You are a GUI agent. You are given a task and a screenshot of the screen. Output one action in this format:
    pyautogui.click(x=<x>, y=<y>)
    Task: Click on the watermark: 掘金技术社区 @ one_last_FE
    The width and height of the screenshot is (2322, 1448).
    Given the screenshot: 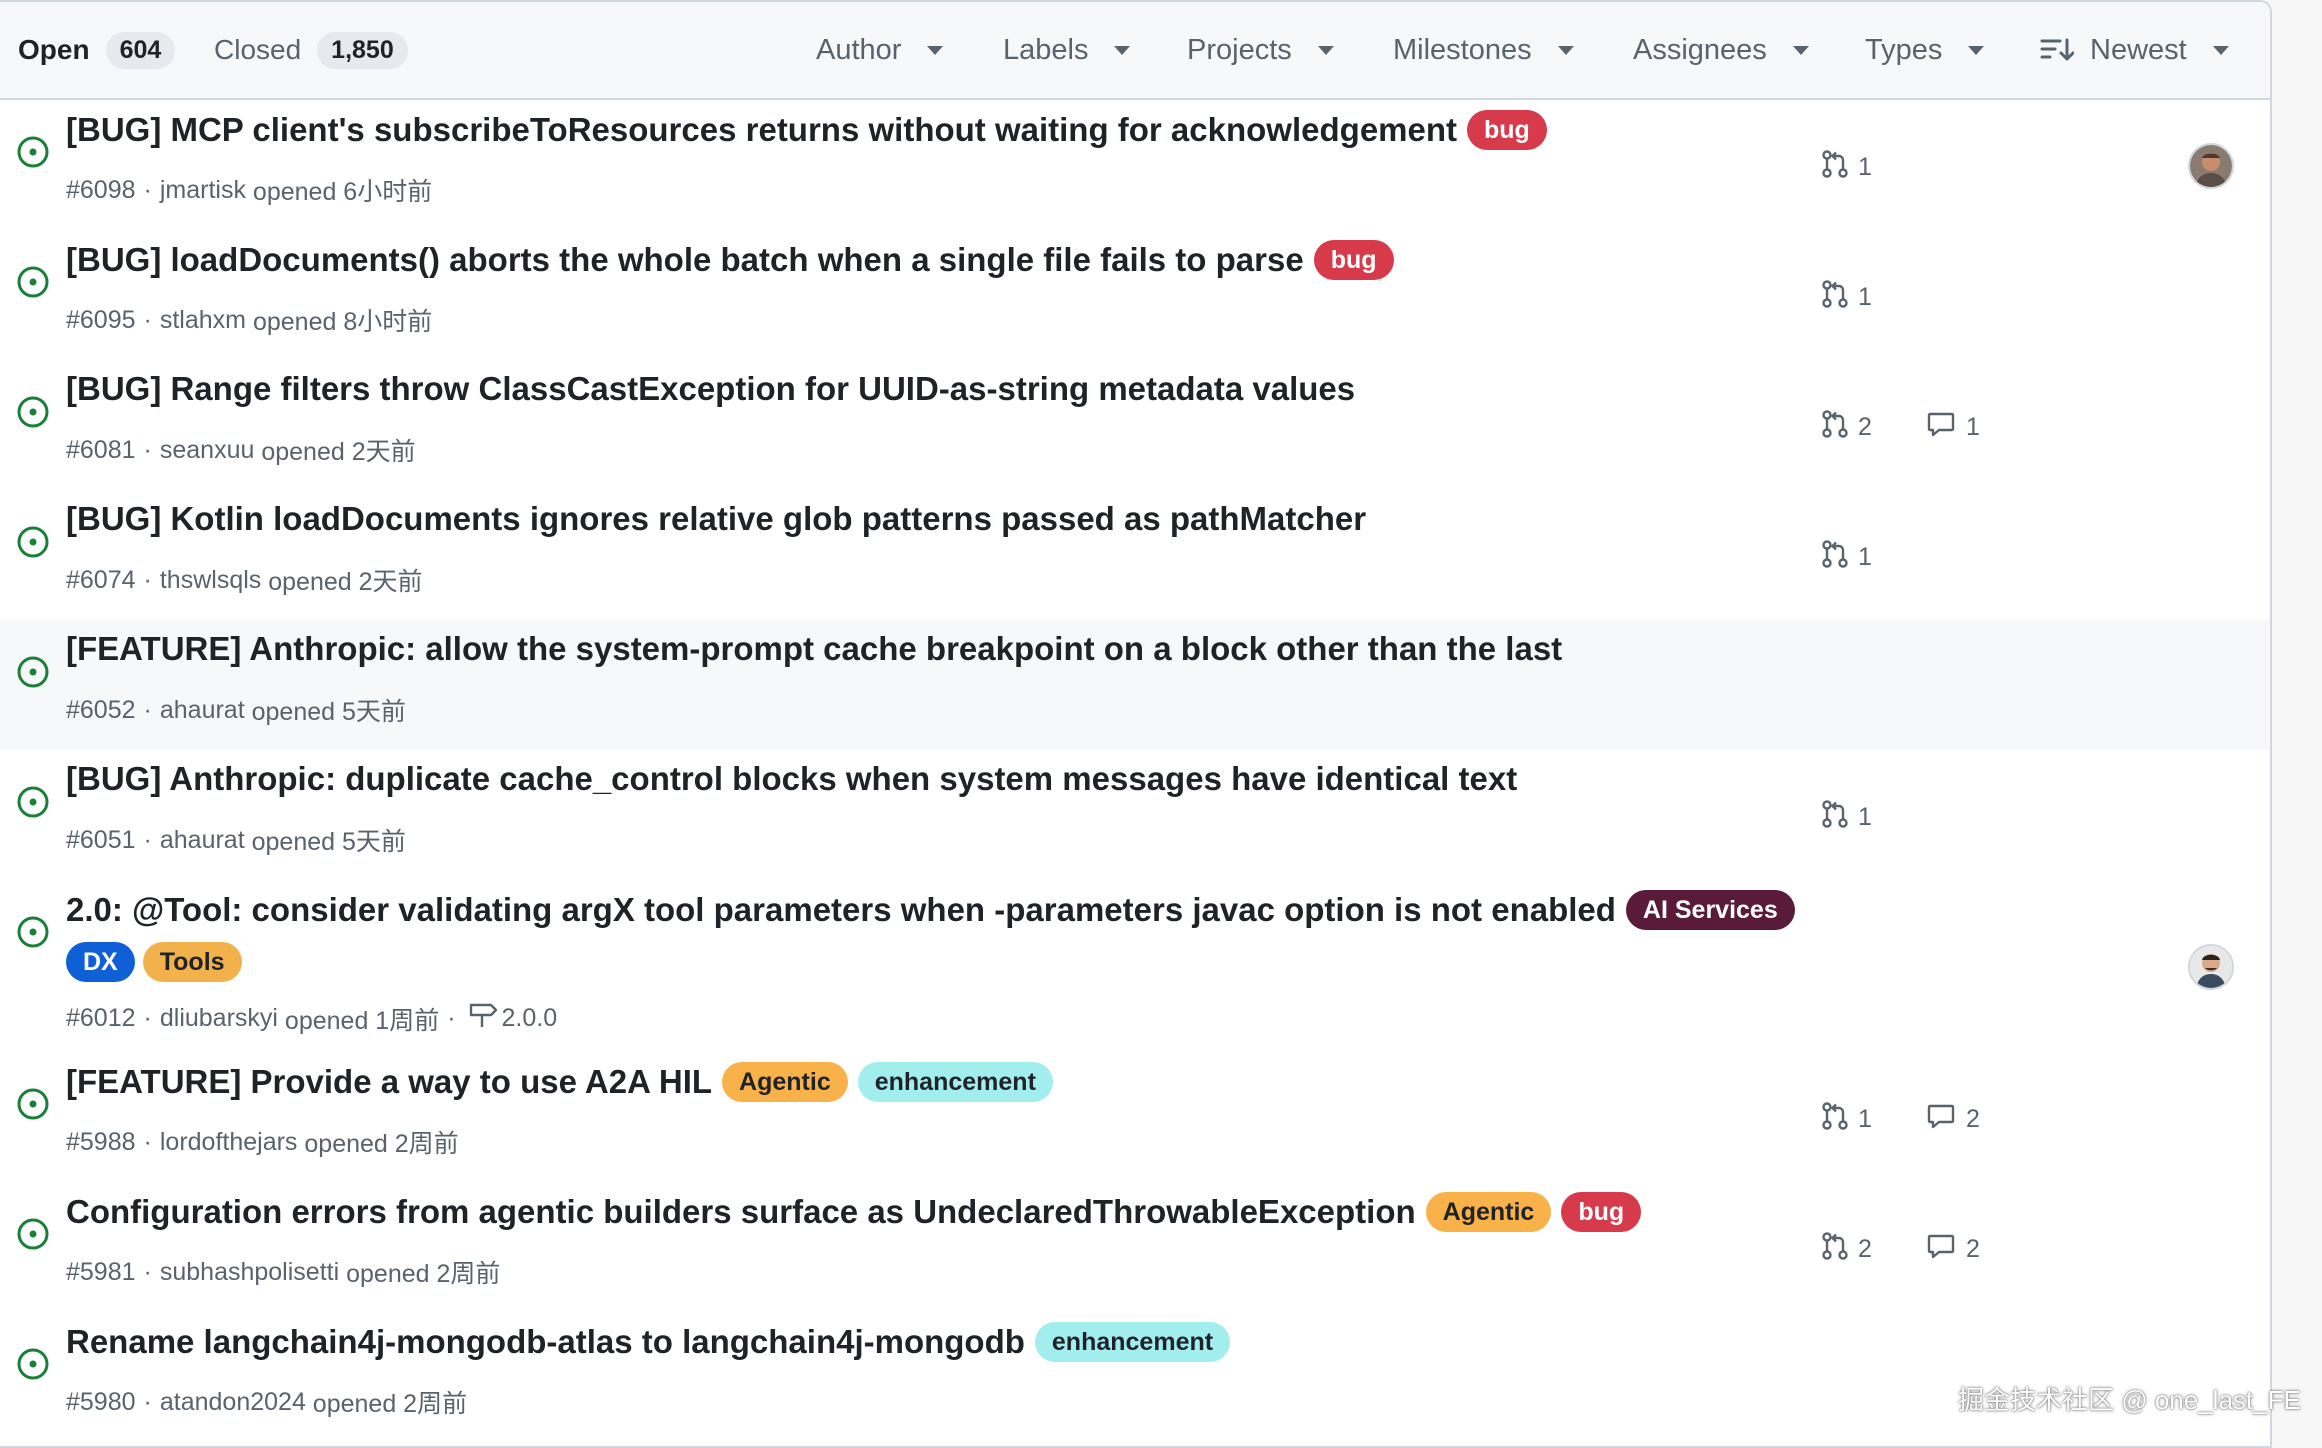 What is the action you would take?
    pyautogui.click(x=2129, y=1400)
    